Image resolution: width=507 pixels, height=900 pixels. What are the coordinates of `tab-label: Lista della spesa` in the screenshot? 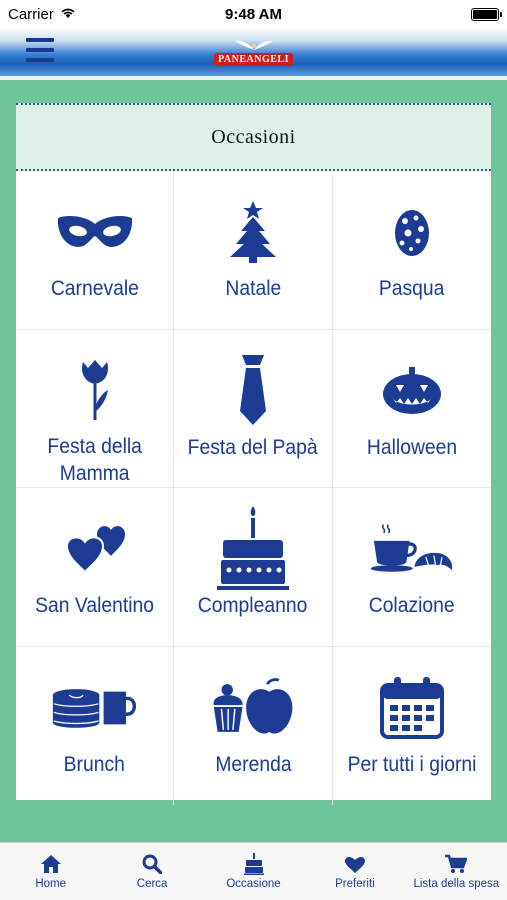 It's located at (456, 884).